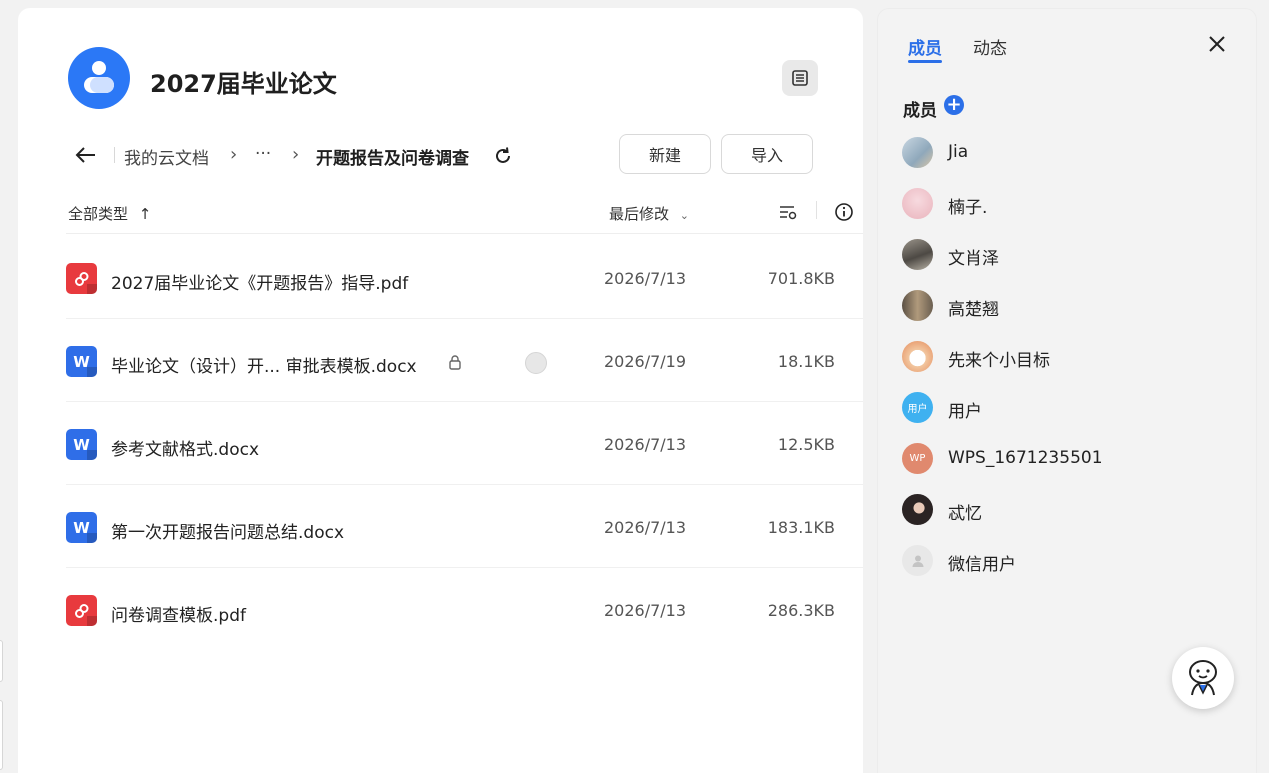 Image resolution: width=1269 pixels, height=773 pixels. What do you see at coordinates (973, 310) in the screenshot?
I see `member-name: 高楚翘` at bounding box center [973, 310].